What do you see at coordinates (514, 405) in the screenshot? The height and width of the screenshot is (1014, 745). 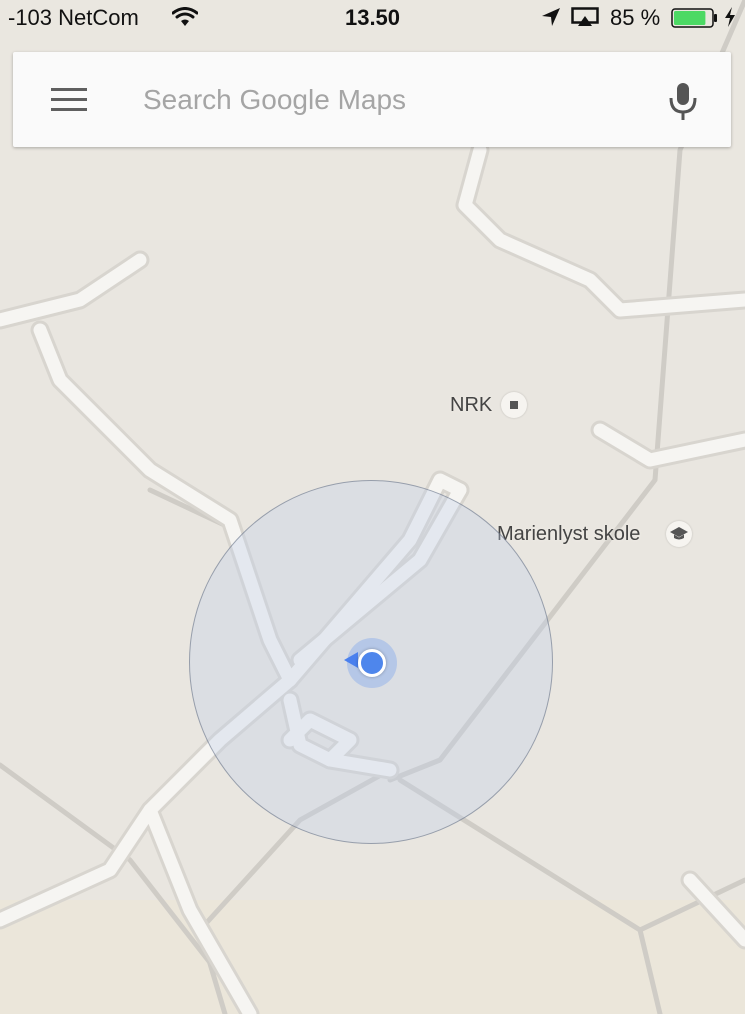 I see `square-poi-icon` at bounding box center [514, 405].